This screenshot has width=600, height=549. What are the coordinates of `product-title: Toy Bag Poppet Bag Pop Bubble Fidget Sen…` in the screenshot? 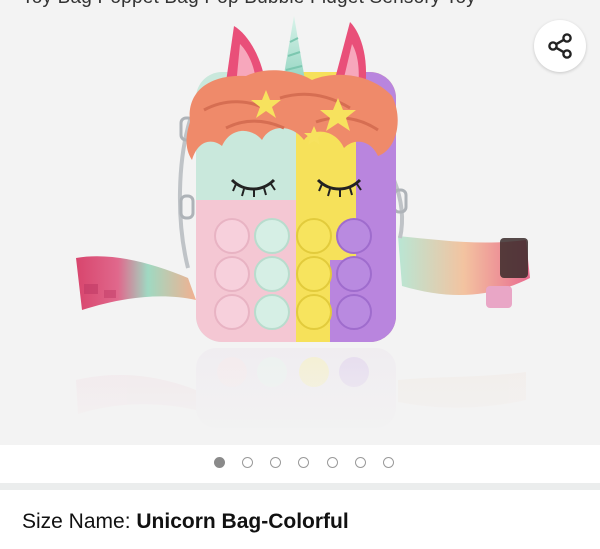 It's located at (249, 4).